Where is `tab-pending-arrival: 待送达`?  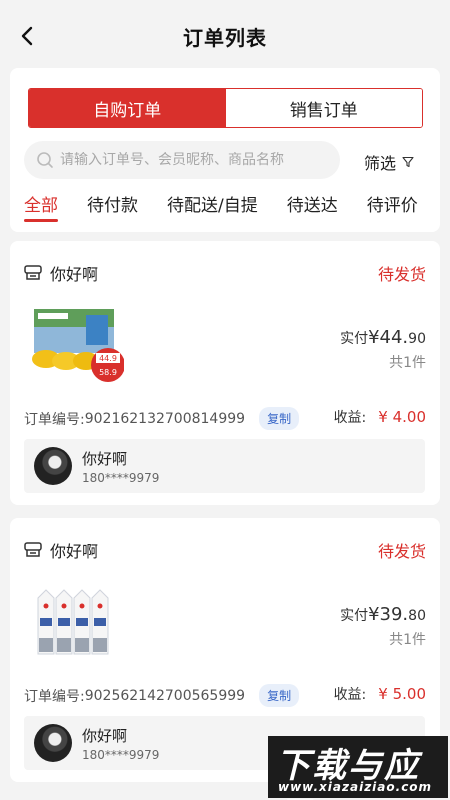 tab-pending-arrival: 待送达 is located at coordinates (312, 209).